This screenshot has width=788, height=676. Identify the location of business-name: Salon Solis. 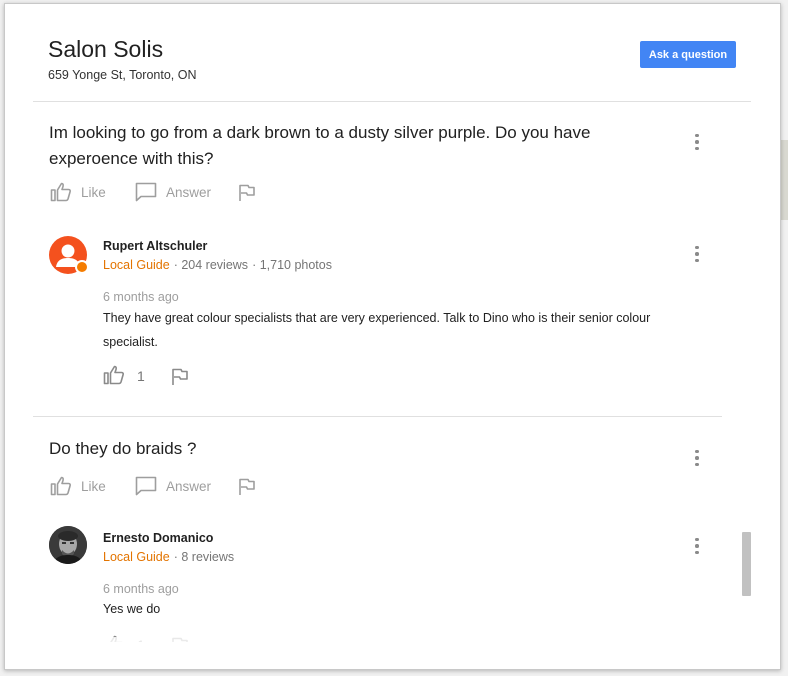
(106, 49).